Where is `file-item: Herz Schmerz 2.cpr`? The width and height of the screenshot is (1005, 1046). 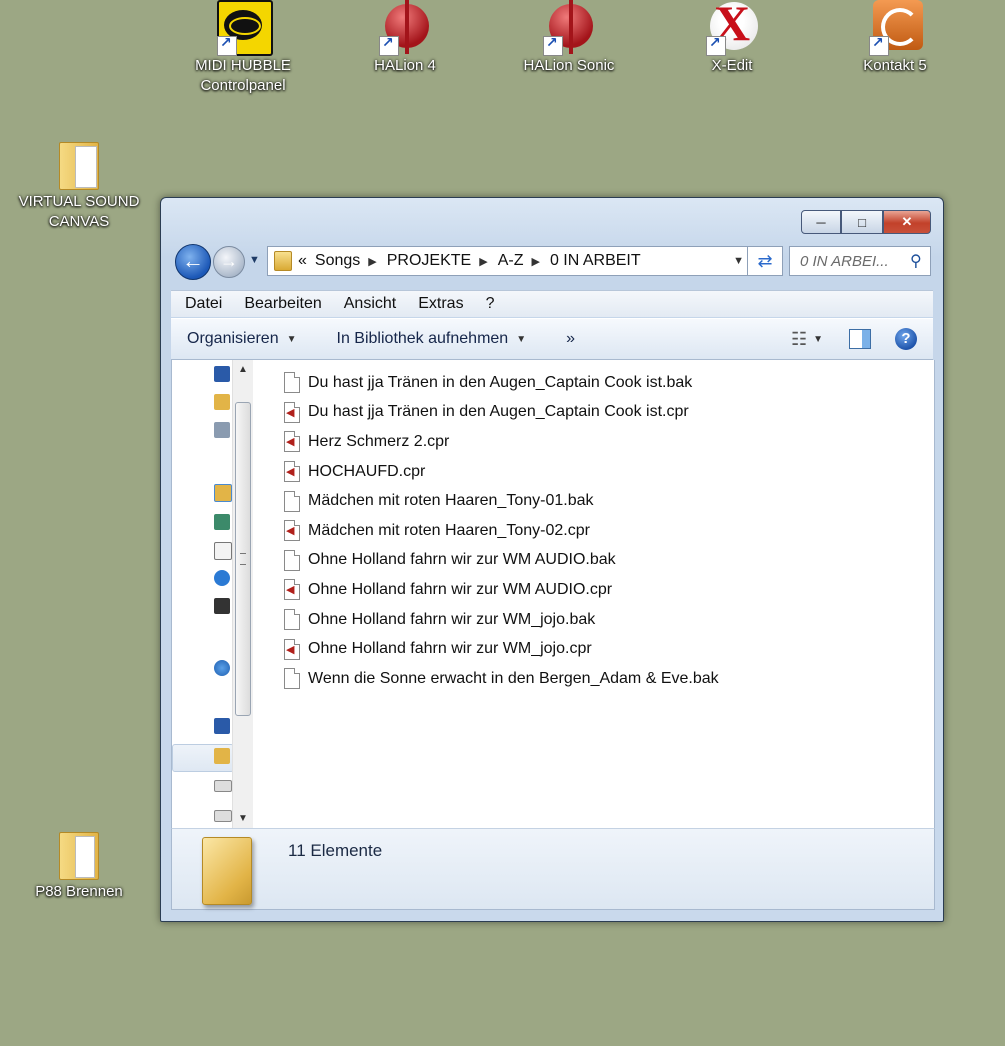 file-item: Herz Schmerz 2.cpr is located at coordinates (594, 442).